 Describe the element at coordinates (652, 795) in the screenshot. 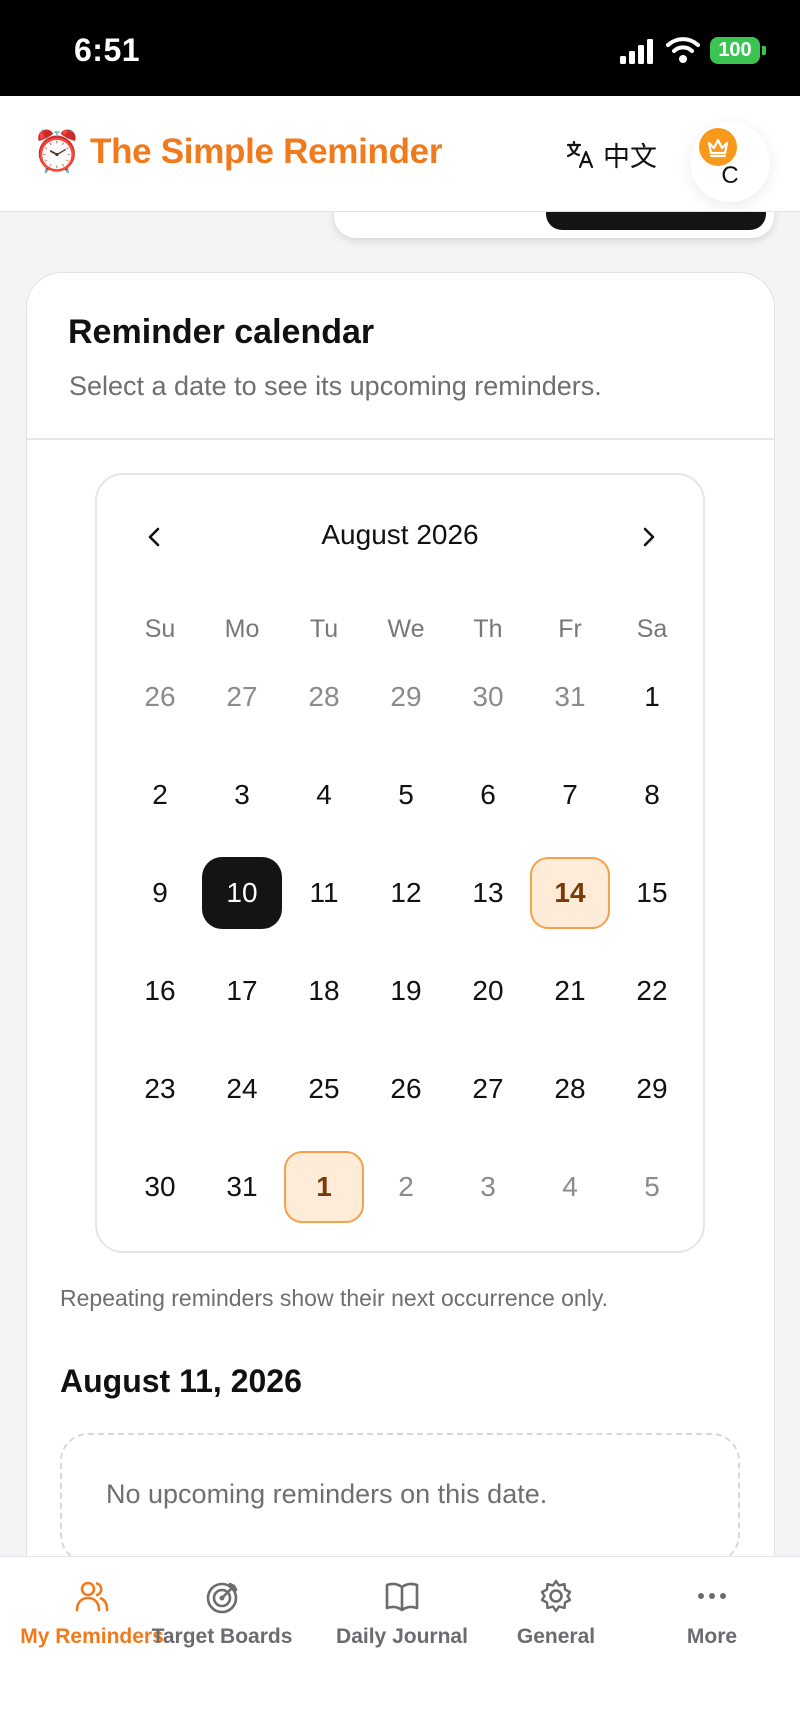

I see `calendar-day: 8` at that location.